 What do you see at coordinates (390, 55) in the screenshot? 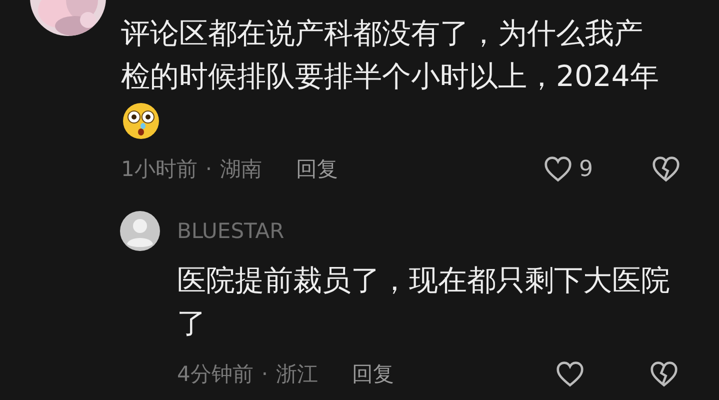
I see `comment-text: 评论区都在说产科都没有了，为什么我产检的时候排队要排半个小时以上，2024年` at bounding box center [390, 55].